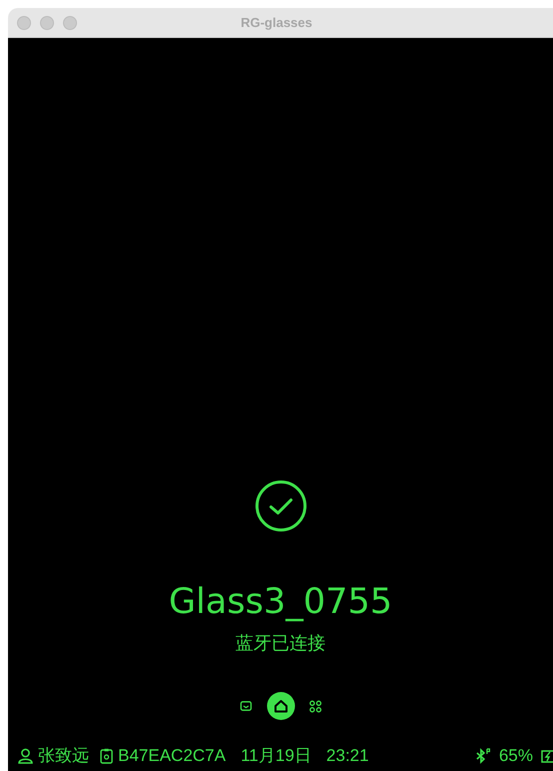 This screenshot has height=771, width=553. Describe the element at coordinates (63, 756) in the screenshot. I see `user-name: 张致远` at that location.